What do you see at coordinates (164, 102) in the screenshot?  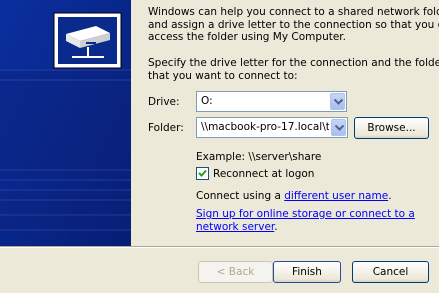 I see `drive-label: Drive:` at bounding box center [164, 102].